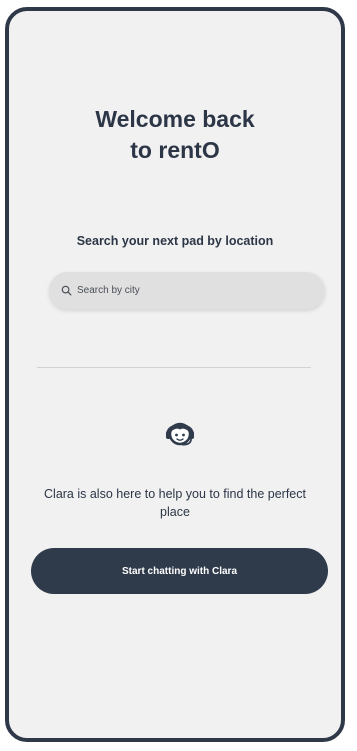 This screenshot has height=751, width=357. Describe the element at coordinates (179, 571) in the screenshot. I see `start-chat-button: Start chatting with Clara` at that location.